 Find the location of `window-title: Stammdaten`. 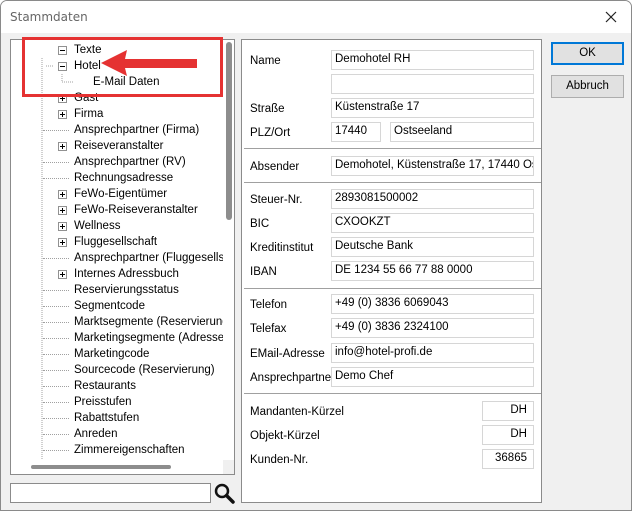

window-title: Stammdaten is located at coordinates (49, 17).